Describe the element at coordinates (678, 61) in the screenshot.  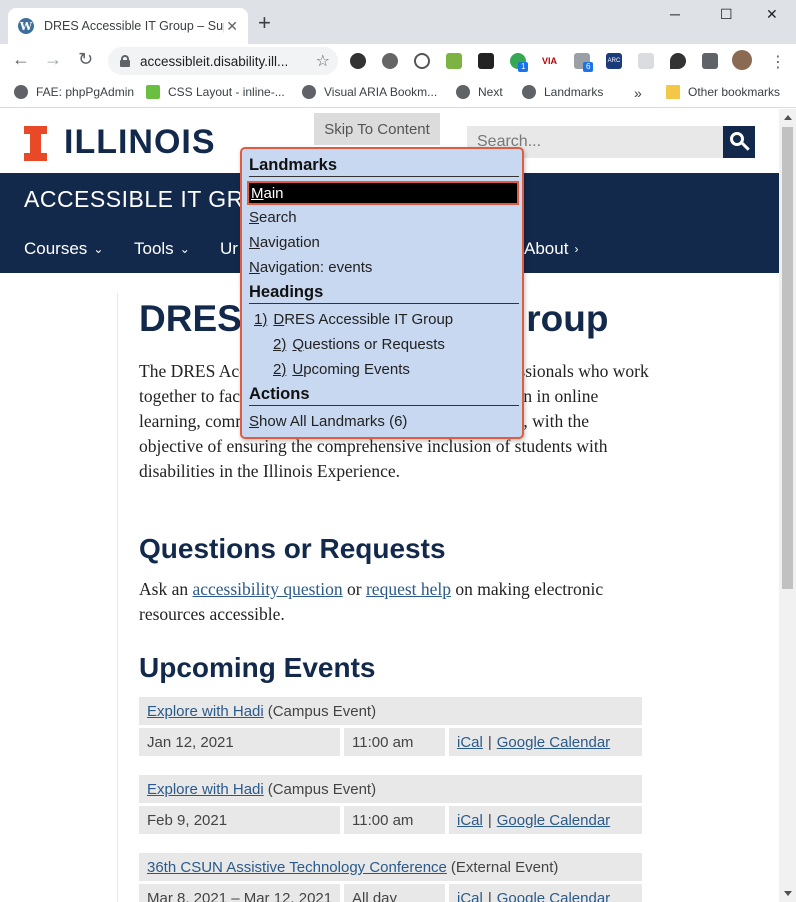
I see `extension-flame-icon` at that location.